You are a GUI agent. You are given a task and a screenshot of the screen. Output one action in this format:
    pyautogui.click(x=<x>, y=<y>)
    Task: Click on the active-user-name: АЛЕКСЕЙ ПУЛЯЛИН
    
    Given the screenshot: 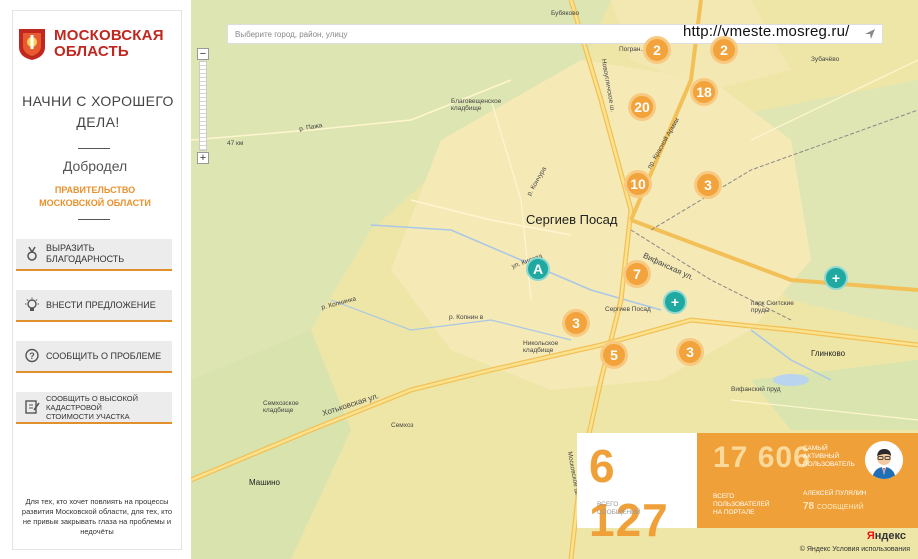 What is the action you would take?
    pyautogui.click(x=834, y=493)
    